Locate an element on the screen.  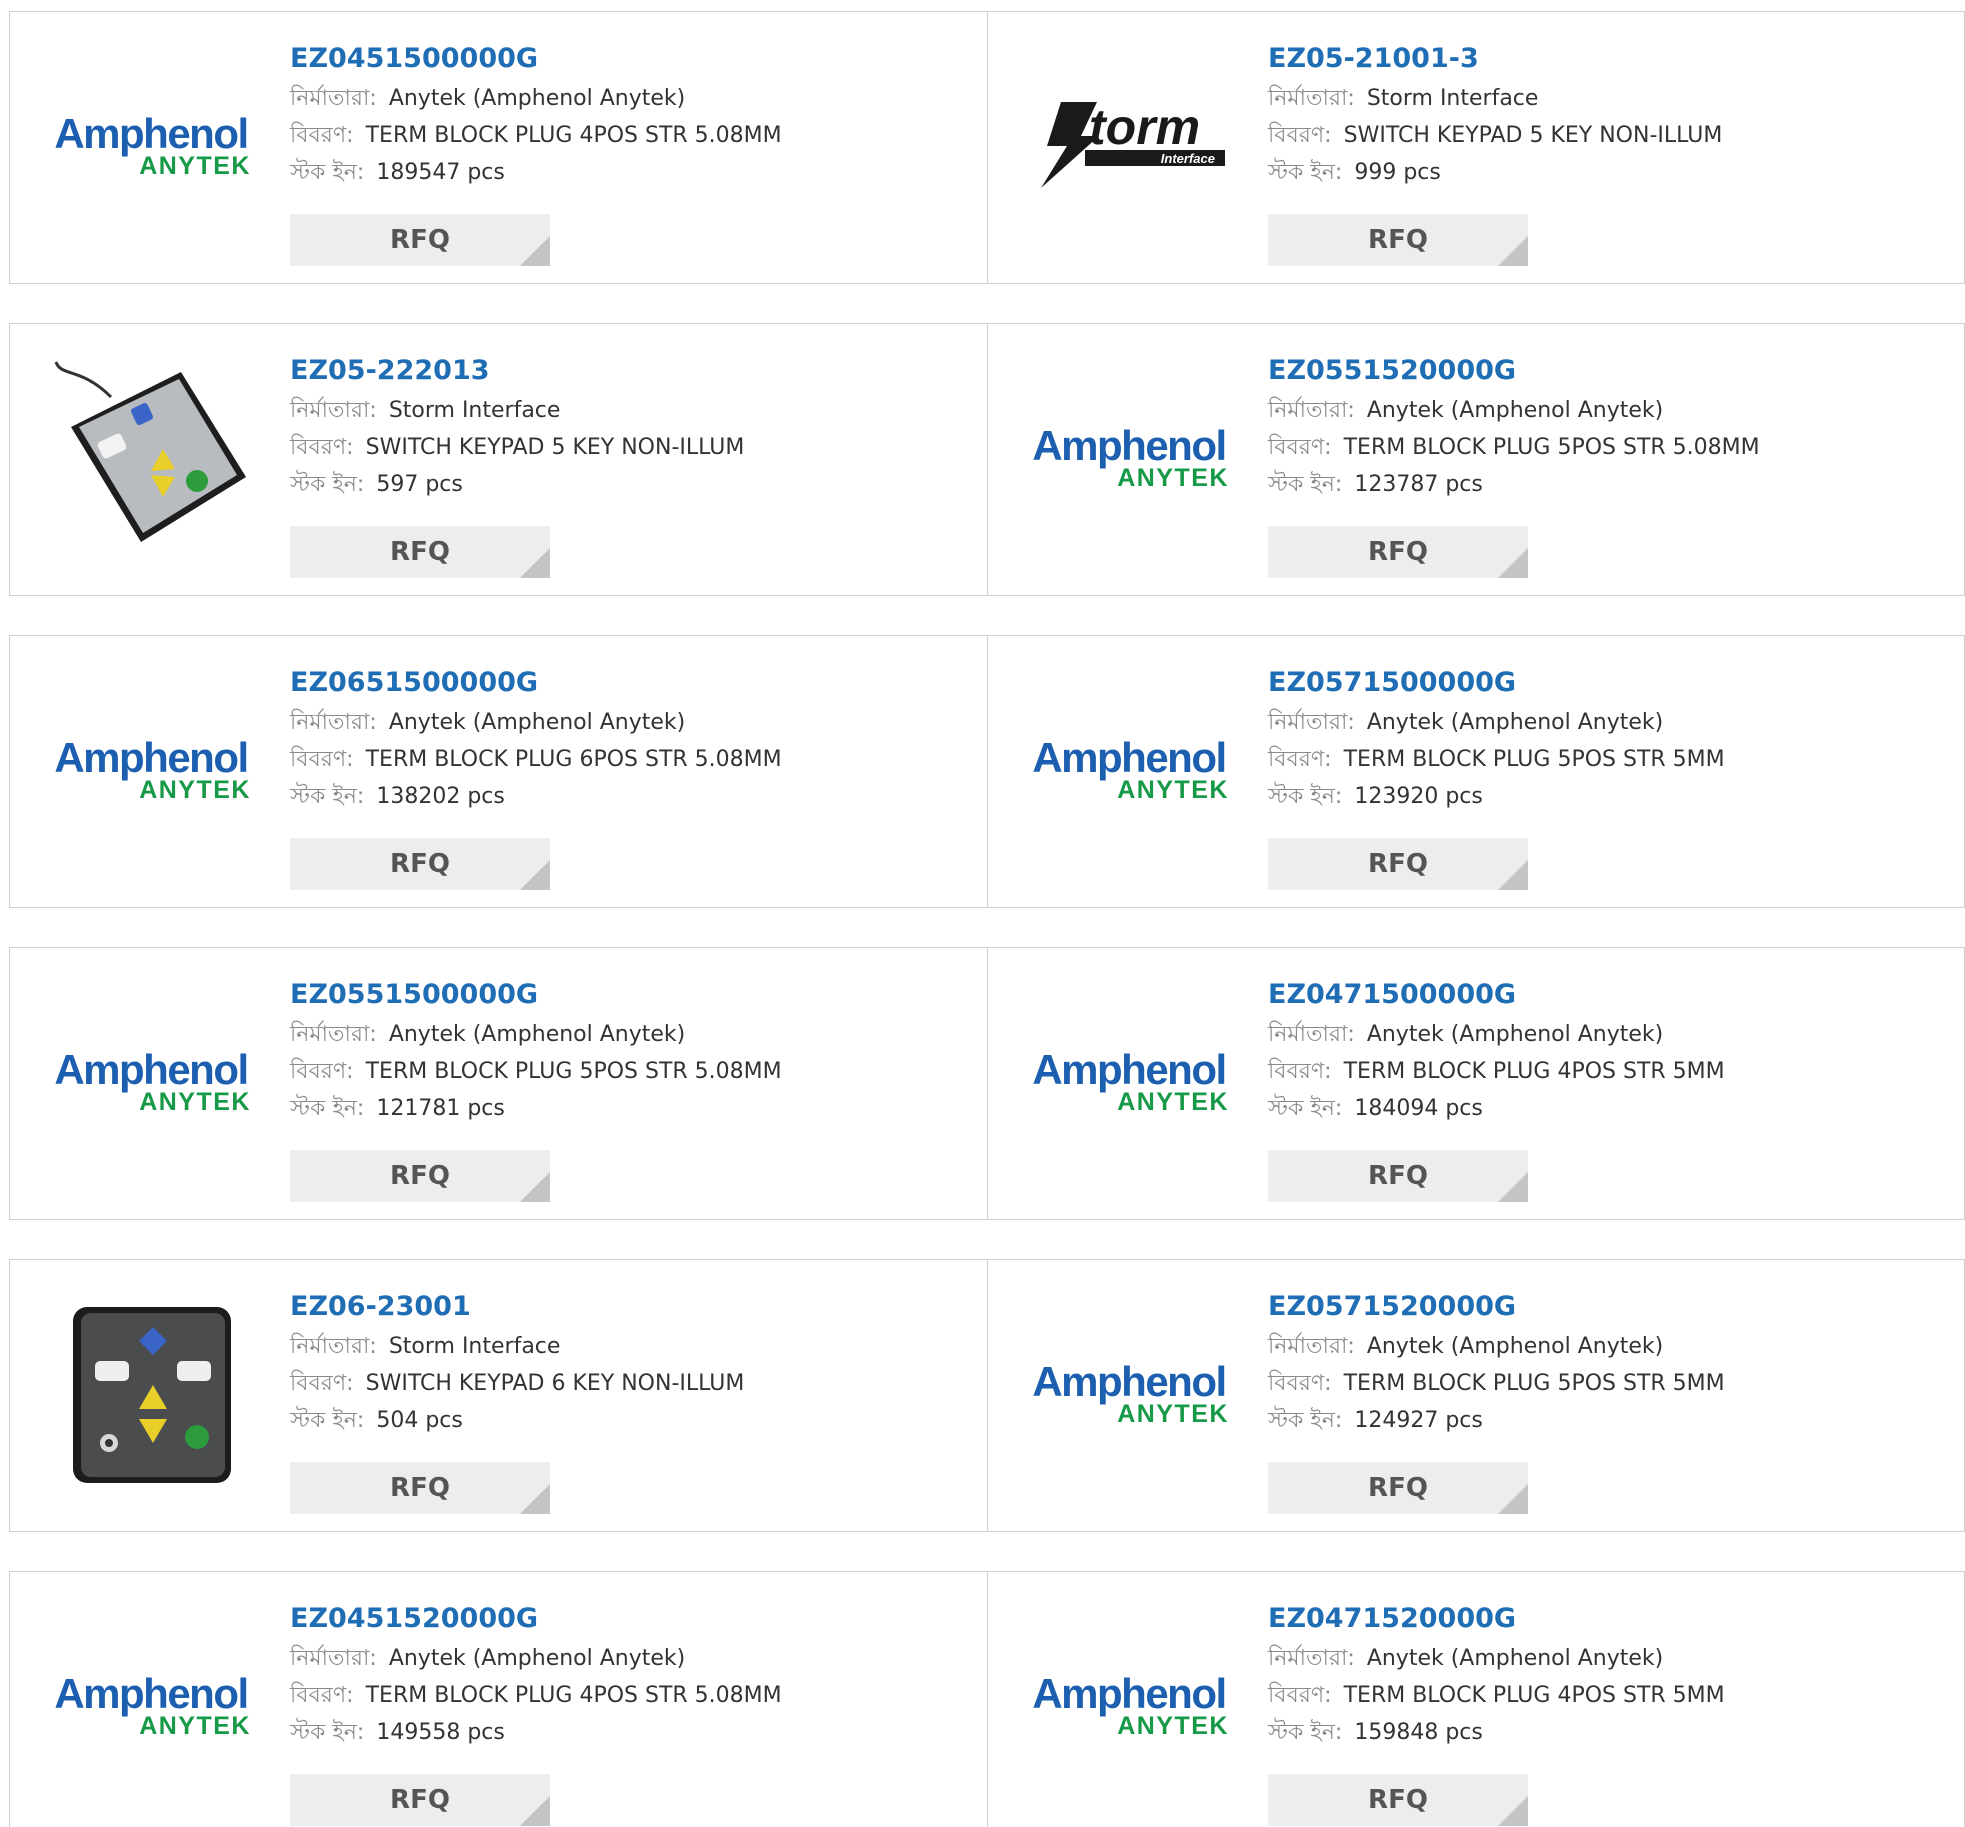
part-number-link: EZ0451500000G is located at coordinates (536, 59).